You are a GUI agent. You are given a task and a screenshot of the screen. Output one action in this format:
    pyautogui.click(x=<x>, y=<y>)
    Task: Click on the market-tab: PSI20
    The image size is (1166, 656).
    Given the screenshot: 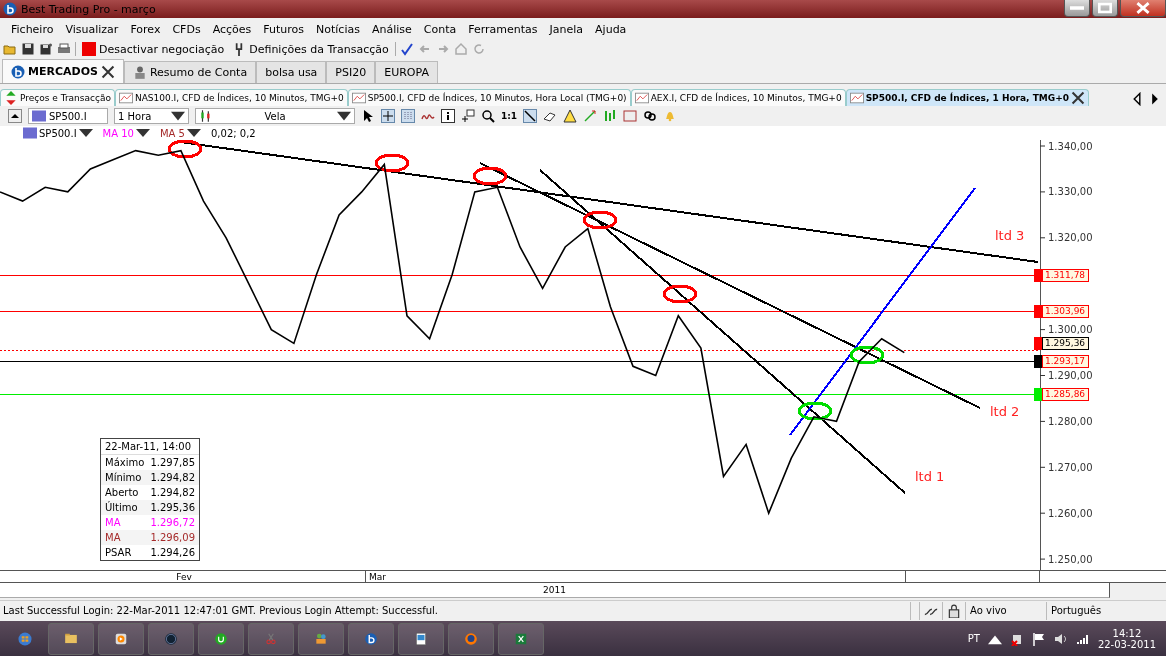 What is the action you would take?
    pyautogui.click(x=351, y=72)
    